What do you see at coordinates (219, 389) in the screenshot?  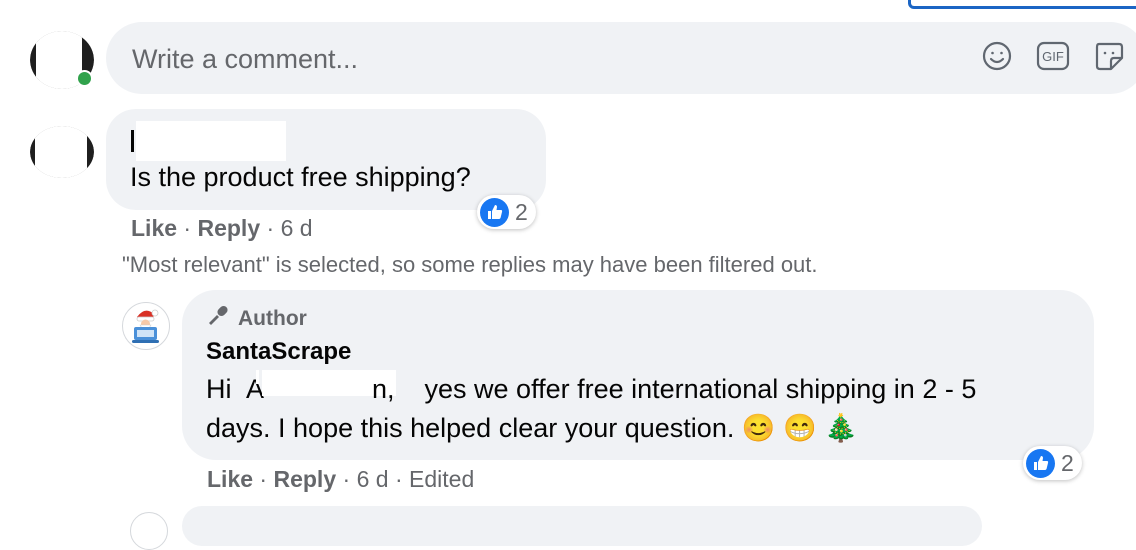 I see `reply-greeting: Hi` at bounding box center [219, 389].